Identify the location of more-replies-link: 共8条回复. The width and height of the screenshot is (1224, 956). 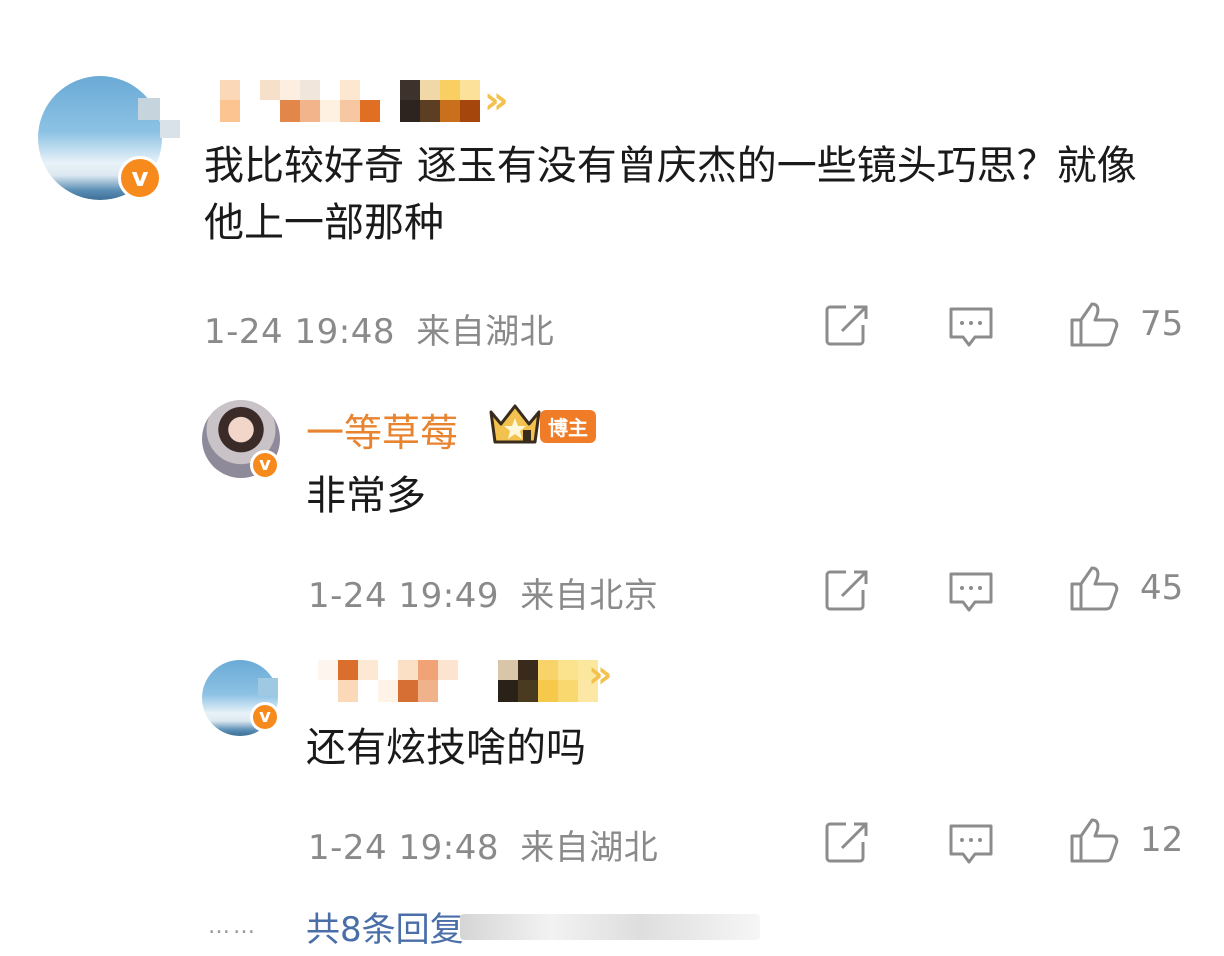
(385, 926).